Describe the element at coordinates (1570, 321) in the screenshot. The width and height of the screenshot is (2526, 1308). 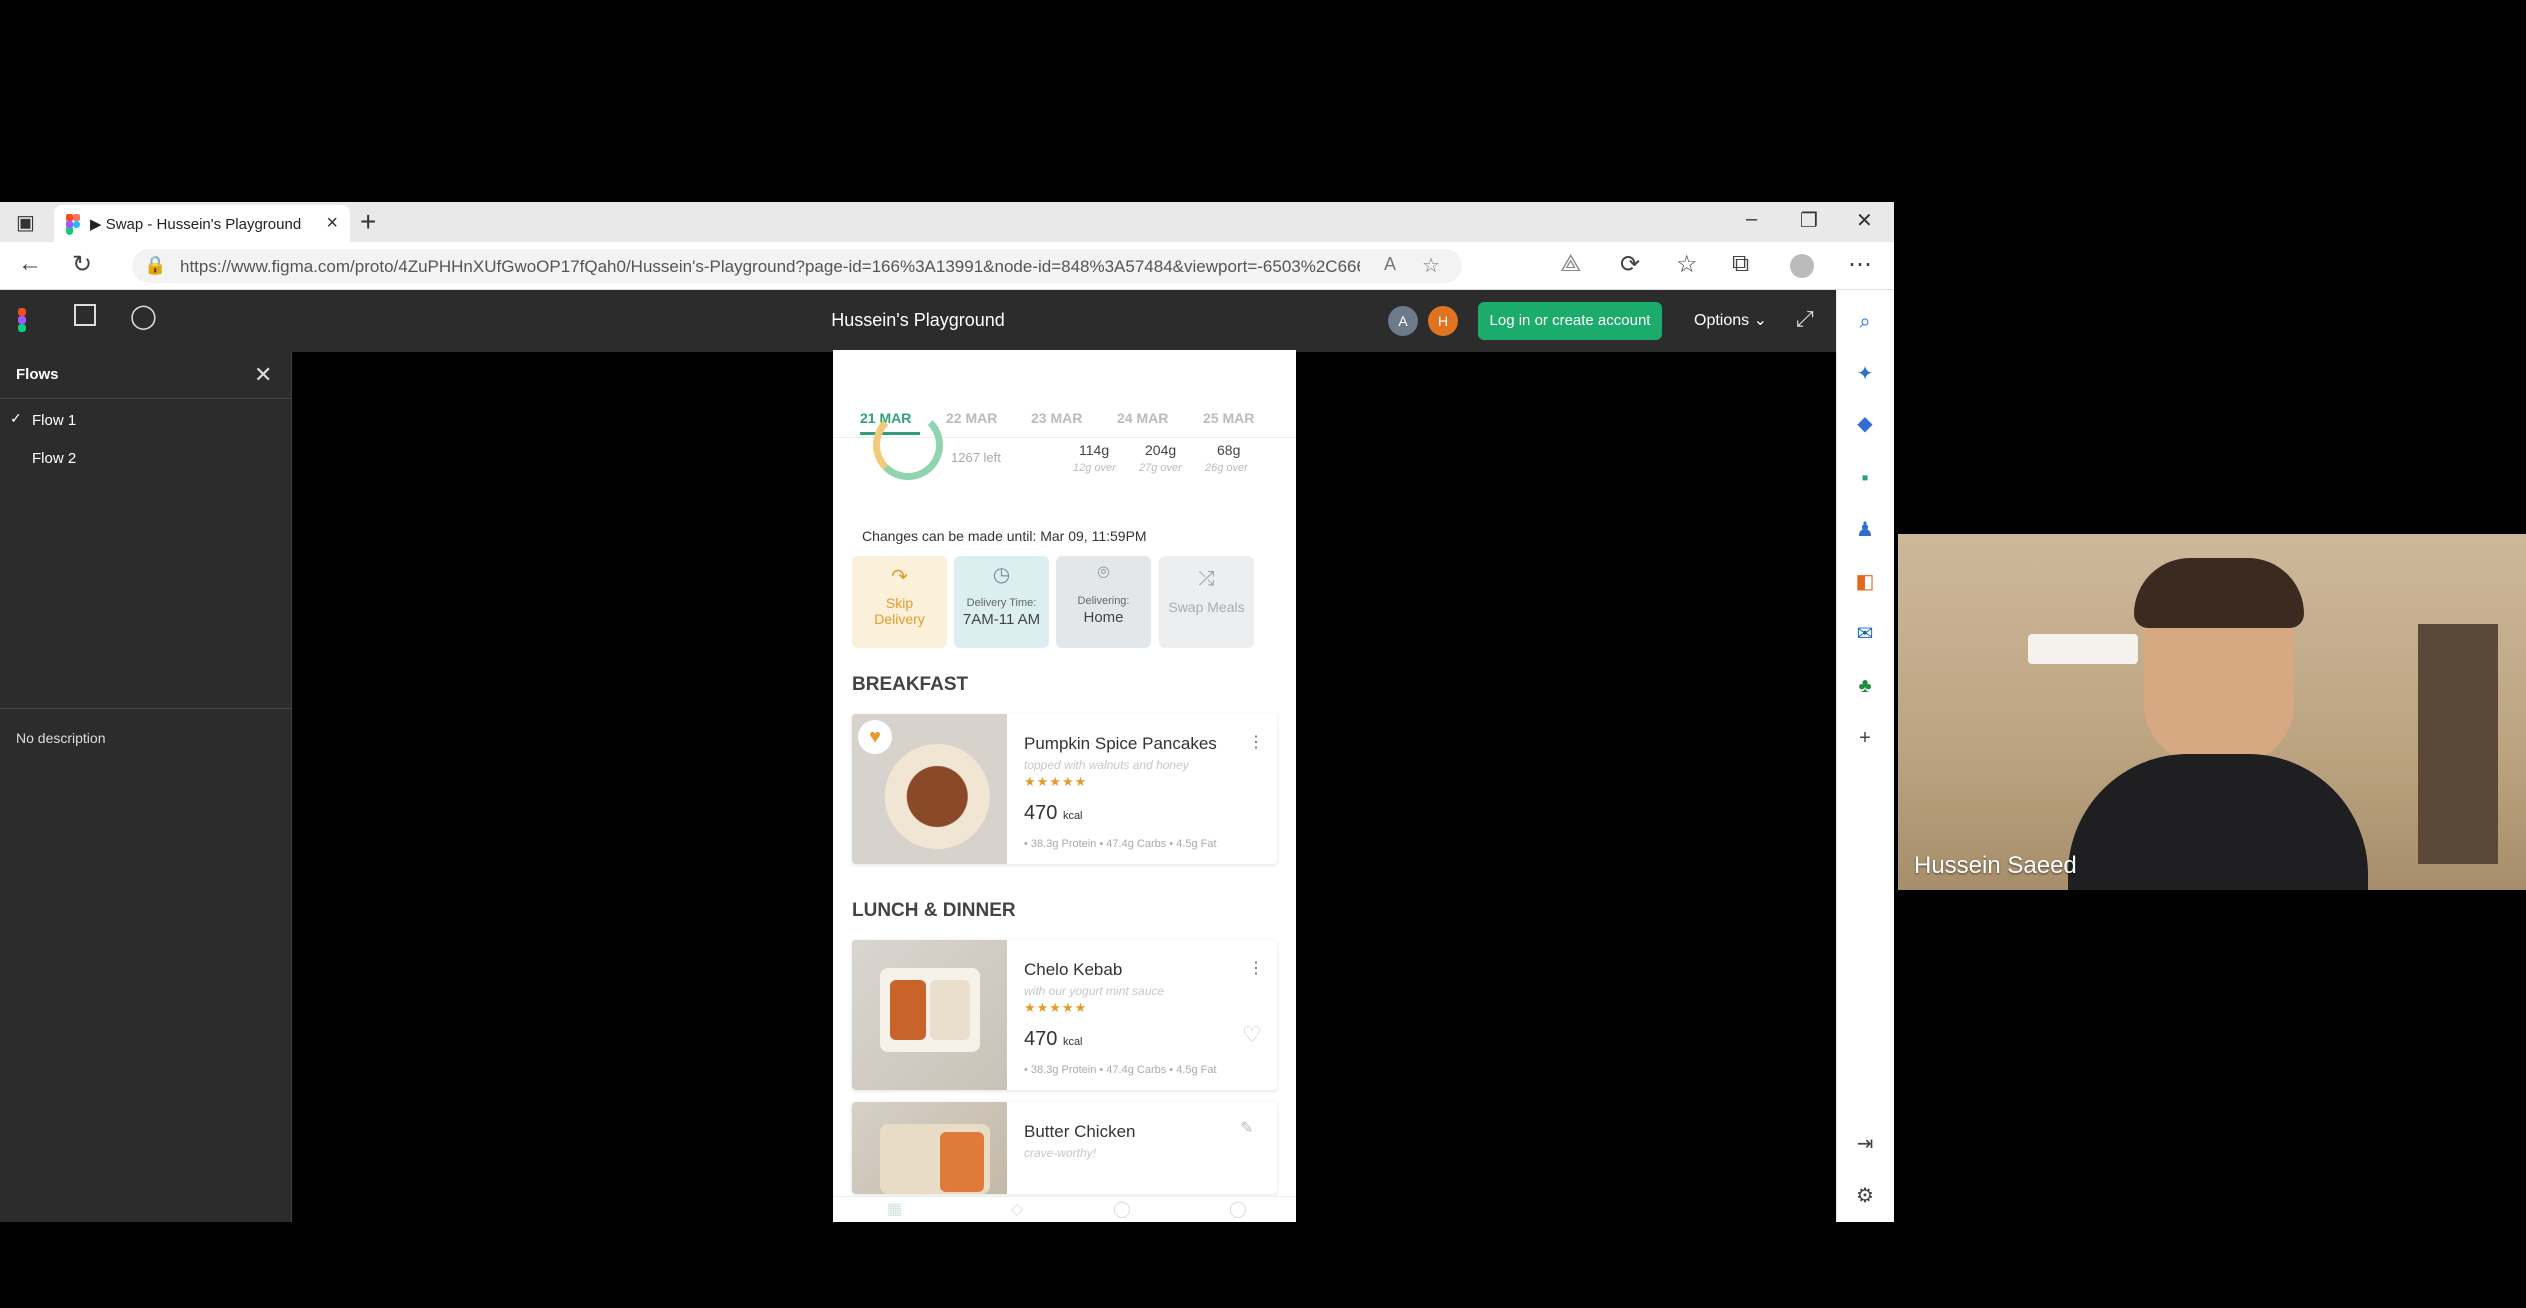
I see `login-button: Log in or create account` at that location.